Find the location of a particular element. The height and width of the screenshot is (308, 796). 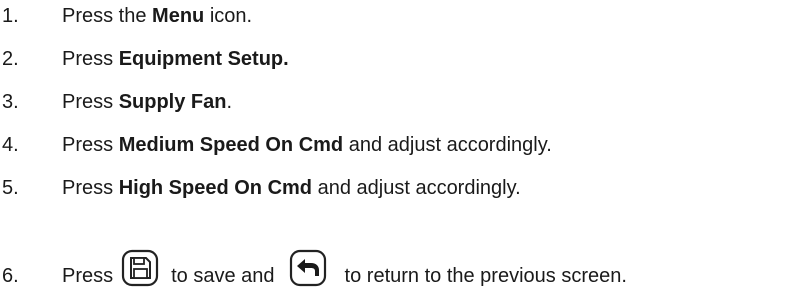

step-3: 3. Press Supply Fan. is located at coordinates (116, 102).